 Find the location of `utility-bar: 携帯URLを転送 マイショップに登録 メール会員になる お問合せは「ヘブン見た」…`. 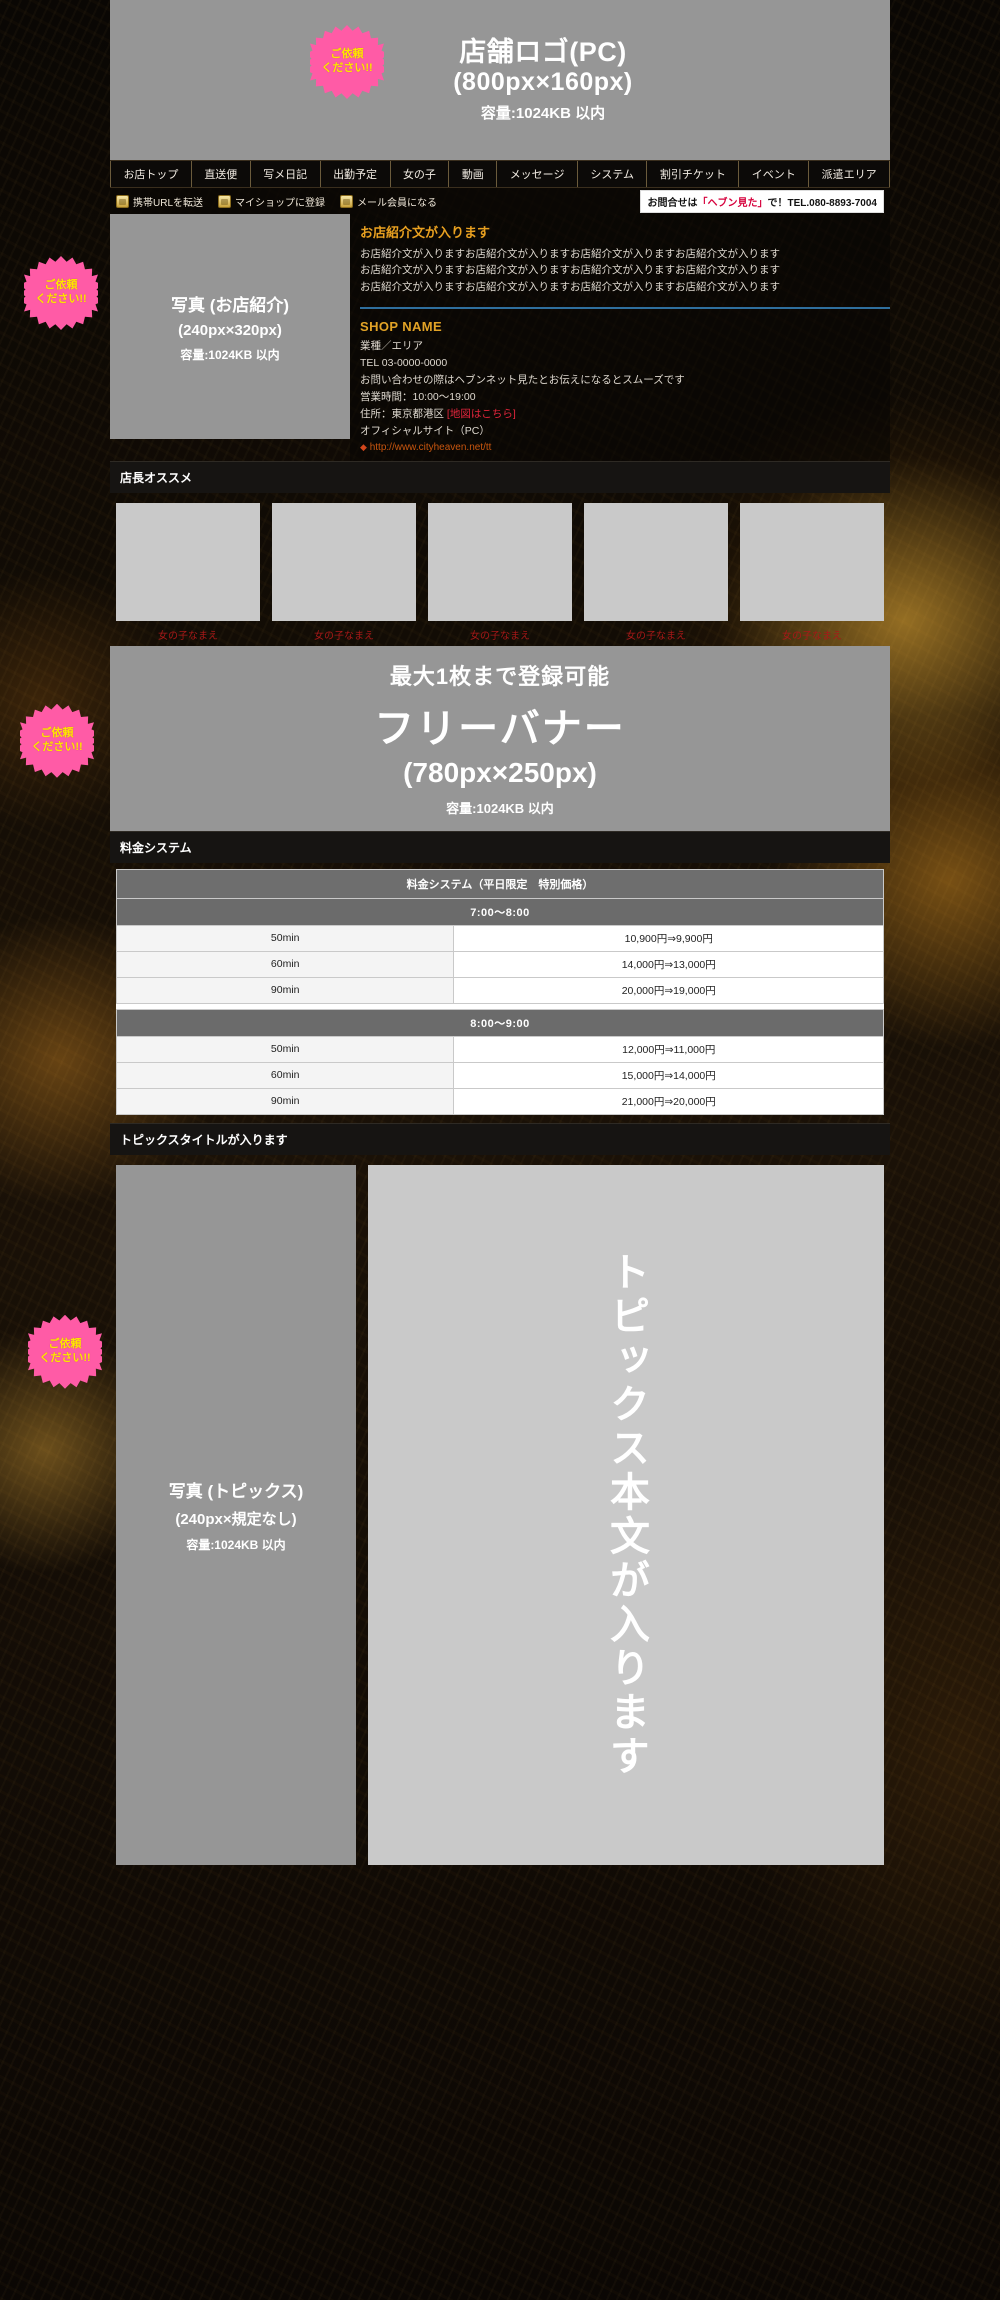

utility-bar: 携帯URLを転送 マイショップに登録 メール会員になる お問合せは「ヘブン見た」… is located at coordinates (500, 201).